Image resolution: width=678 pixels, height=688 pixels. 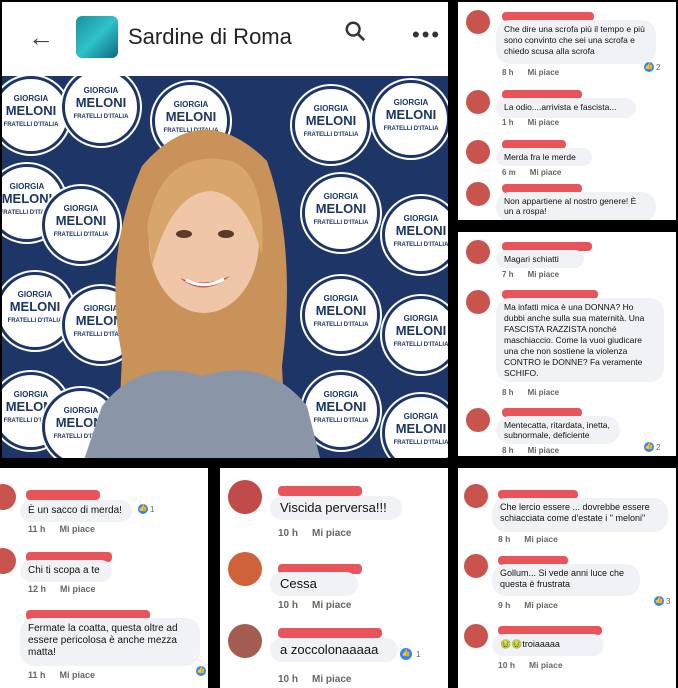 What do you see at coordinates (426, 35) in the screenshot?
I see `more-icon: •••` at bounding box center [426, 35].